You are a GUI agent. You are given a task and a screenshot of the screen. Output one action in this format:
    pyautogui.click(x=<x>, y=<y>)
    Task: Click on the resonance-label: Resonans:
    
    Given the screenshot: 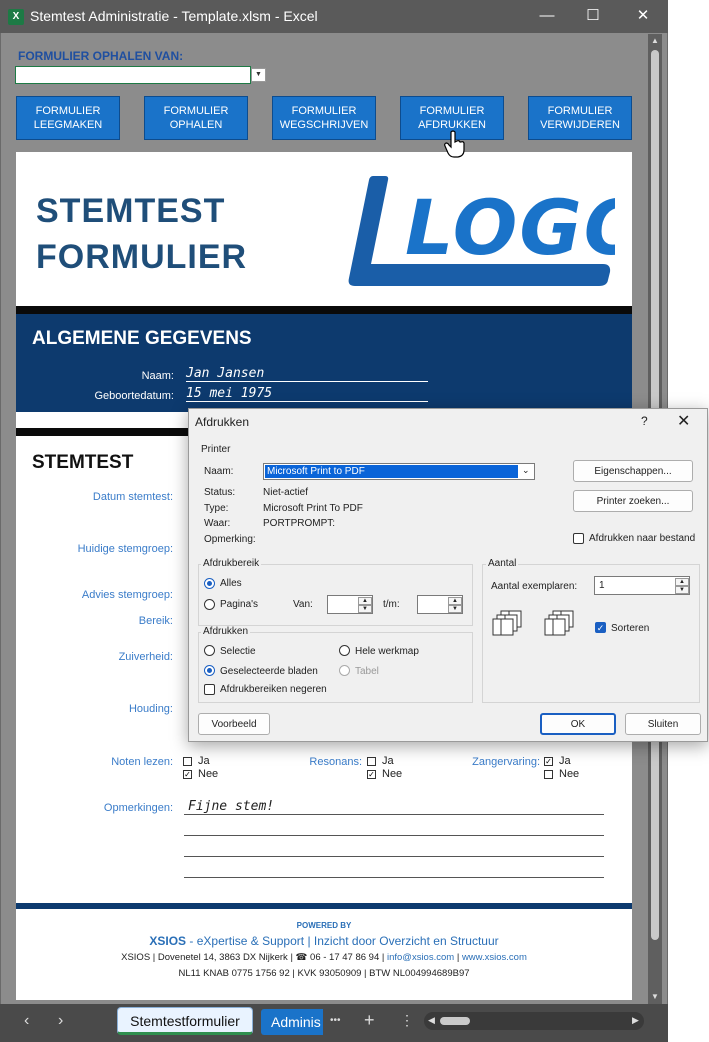 What is the action you would take?
    pyautogui.click(x=335, y=762)
    